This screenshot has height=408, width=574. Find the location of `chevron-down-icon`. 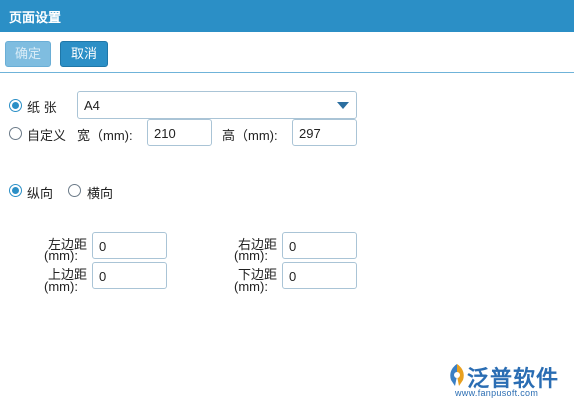

chevron-down-icon is located at coordinates (343, 105).